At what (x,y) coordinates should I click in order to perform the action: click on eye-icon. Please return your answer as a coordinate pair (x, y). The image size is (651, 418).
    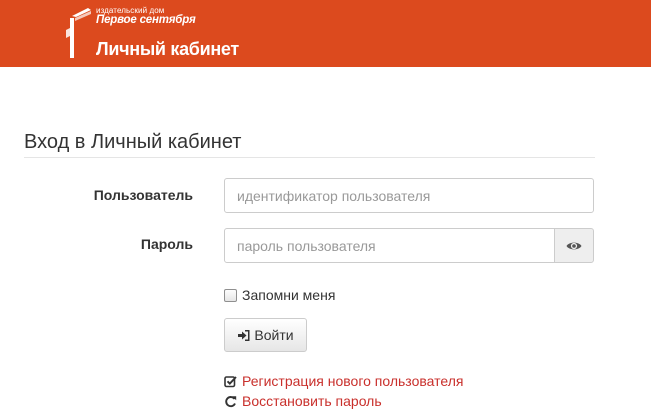
    Looking at the image, I should click on (574, 245).